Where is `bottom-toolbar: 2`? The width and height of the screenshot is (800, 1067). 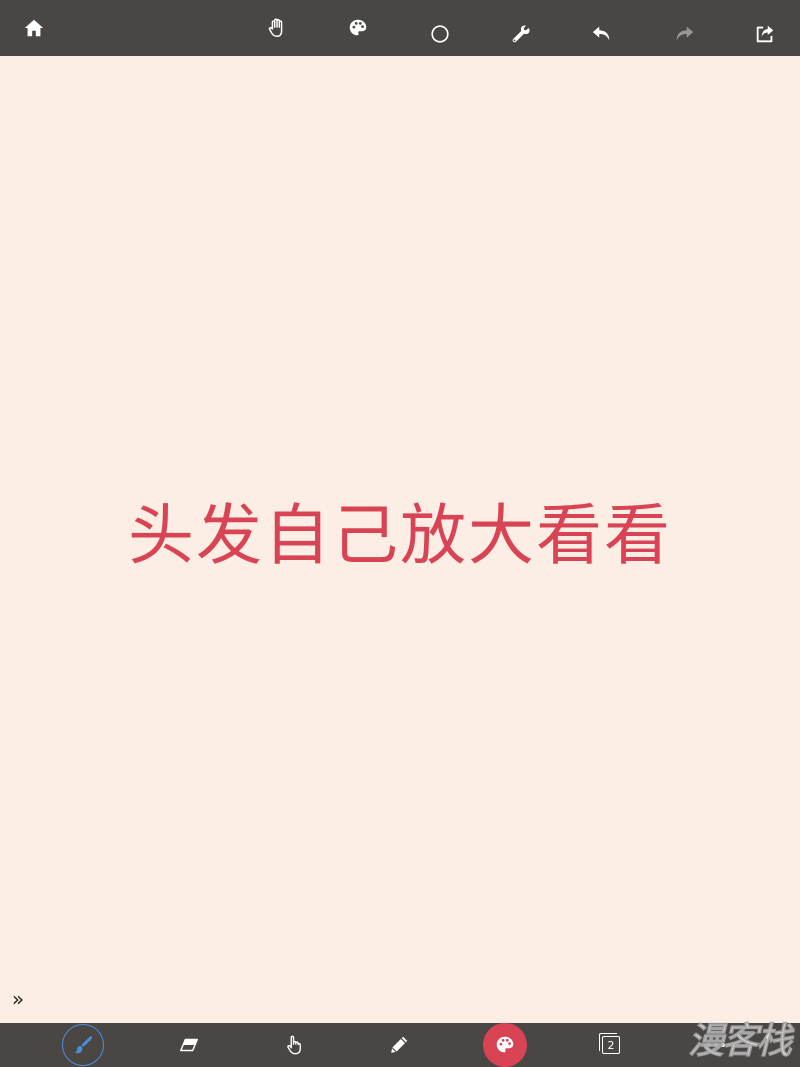
bottom-toolbar: 2 is located at coordinates (400, 1045).